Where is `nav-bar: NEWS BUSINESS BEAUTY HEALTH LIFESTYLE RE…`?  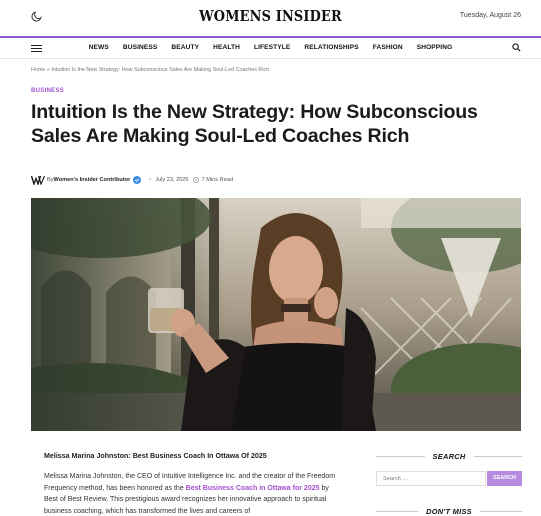
nav-bar: NEWS BUSINESS BEAUTY HEALTH LIFESTYLE RE… is located at coordinates (270, 48).